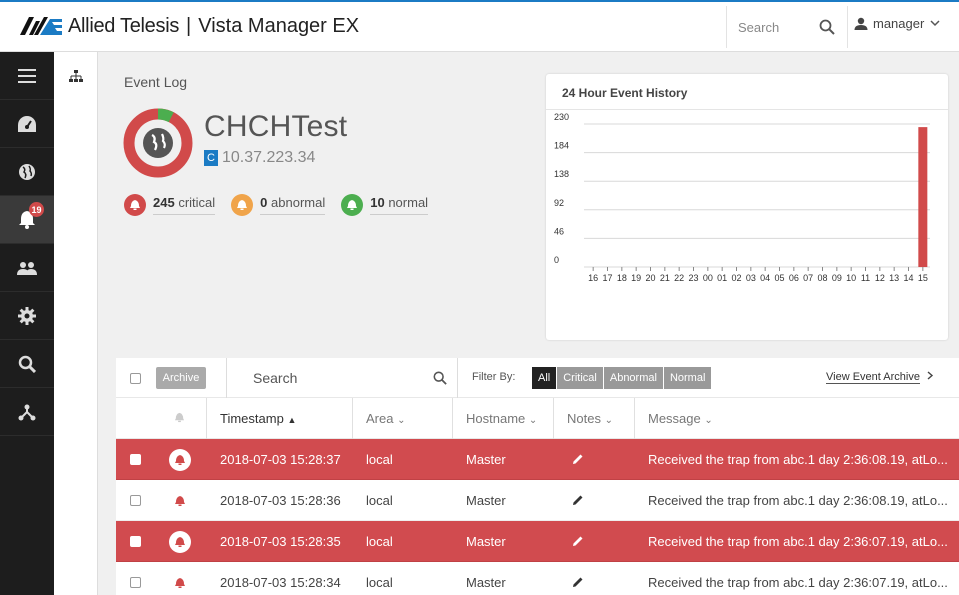 Image resolution: width=959 pixels, height=595 pixels. Describe the element at coordinates (559, 231) in the screenshot. I see `y-tick-label: 46` at that location.